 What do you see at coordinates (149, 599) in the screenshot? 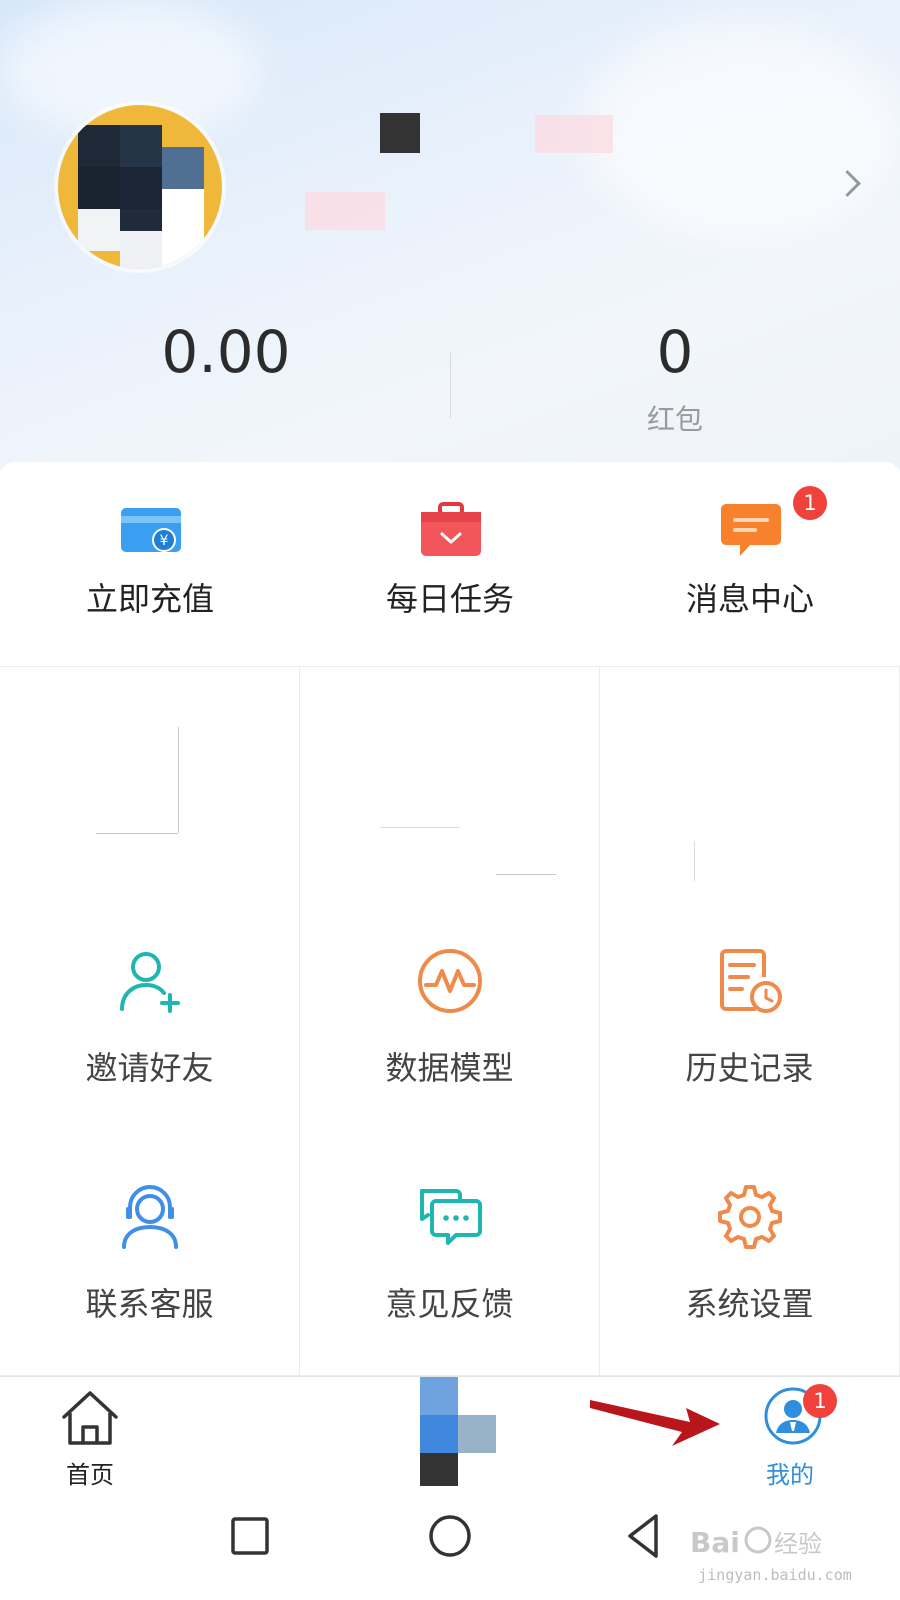
I see `recharge-label: 立即充值` at bounding box center [149, 599].